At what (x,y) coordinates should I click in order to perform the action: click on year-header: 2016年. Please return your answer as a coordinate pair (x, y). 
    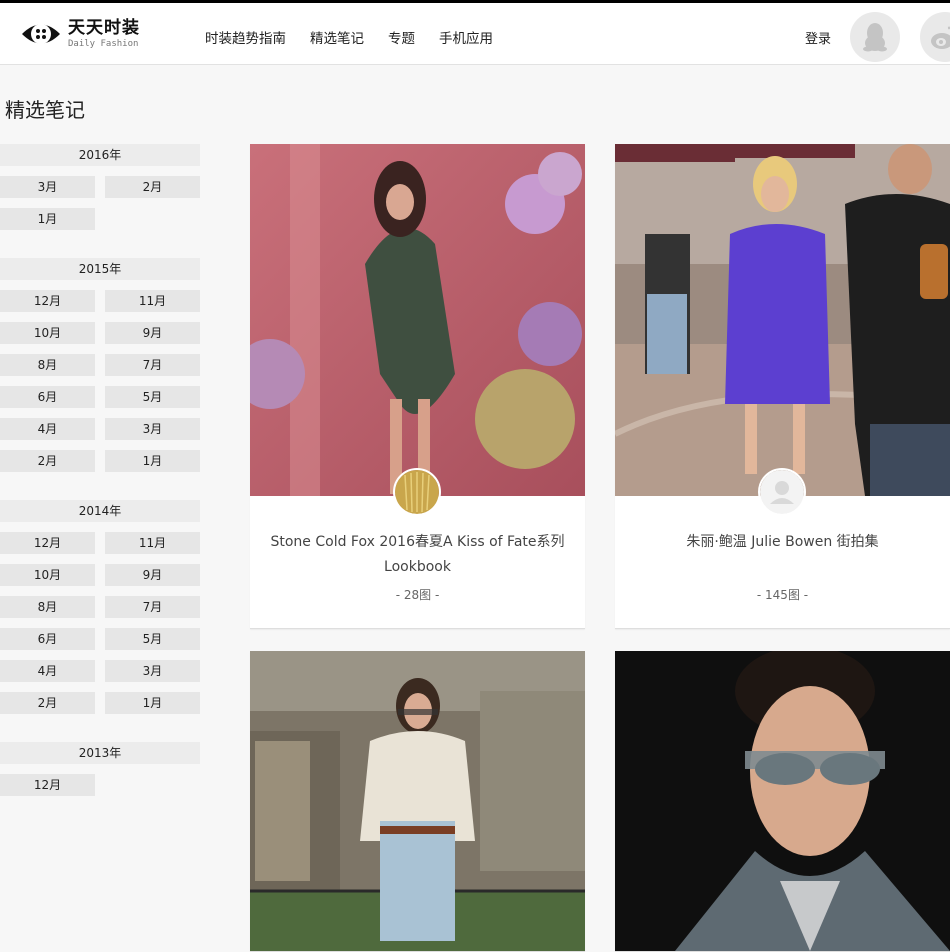
    Looking at the image, I should click on (100, 155).